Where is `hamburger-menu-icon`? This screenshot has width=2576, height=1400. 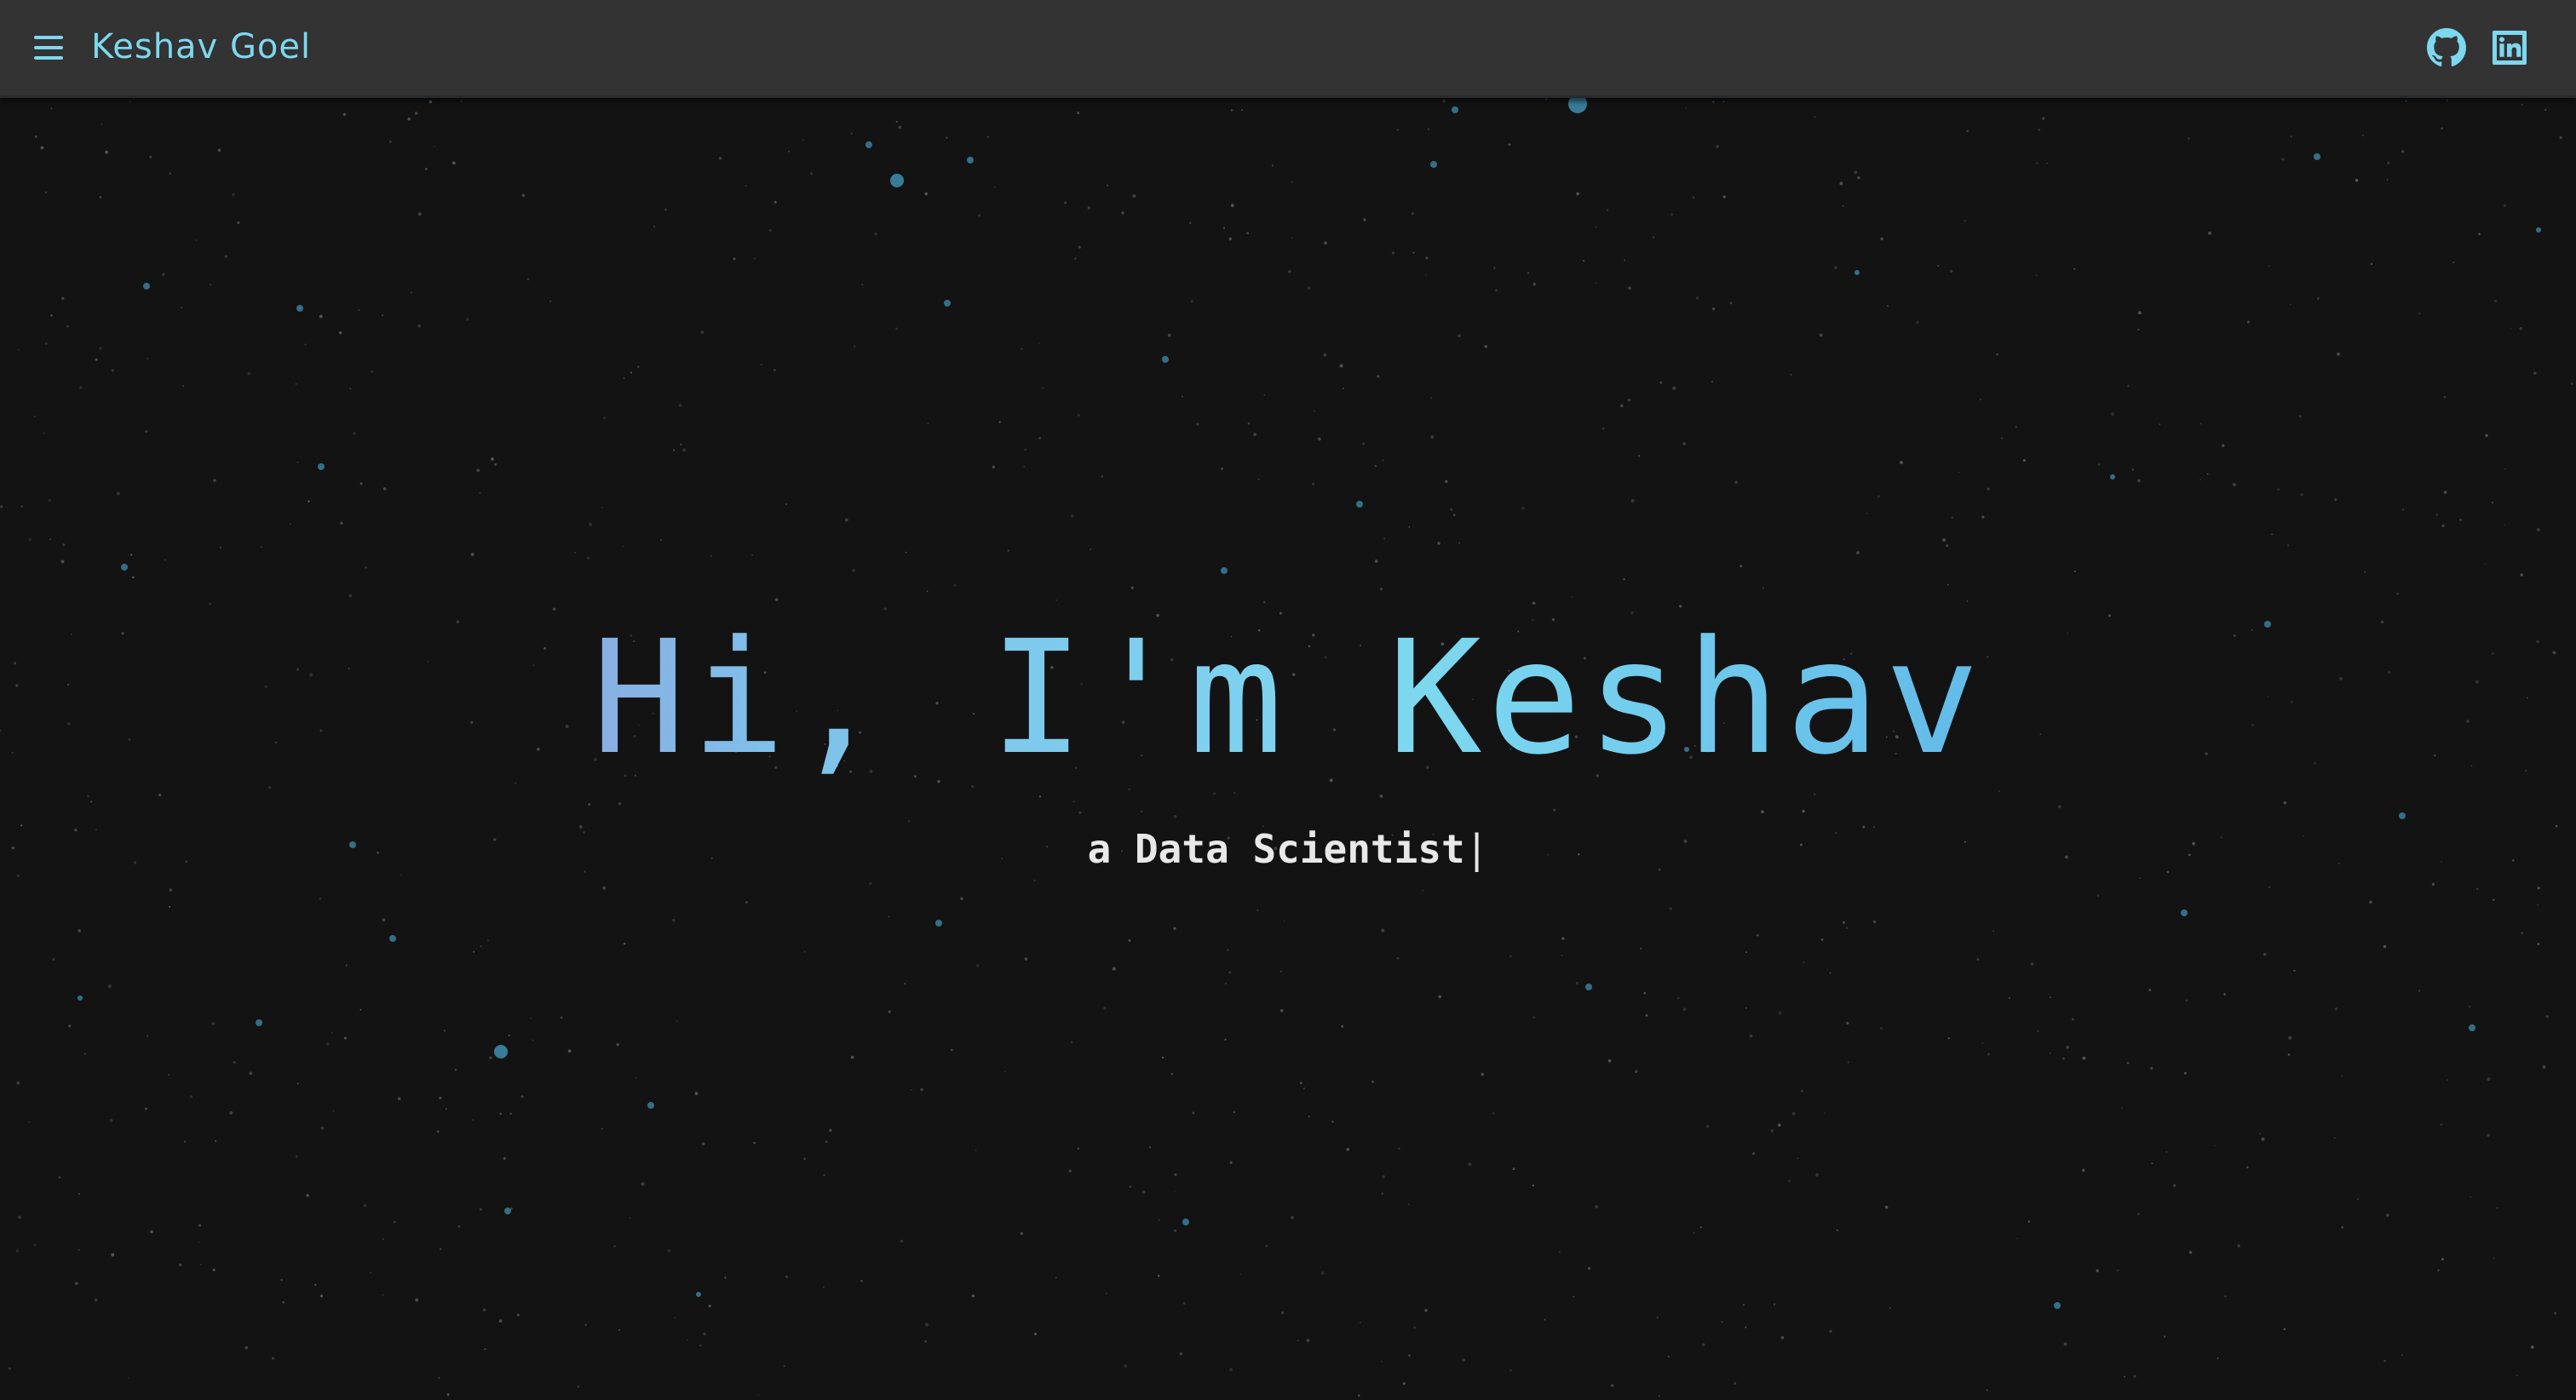 hamburger-menu-icon is located at coordinates (49, 47).